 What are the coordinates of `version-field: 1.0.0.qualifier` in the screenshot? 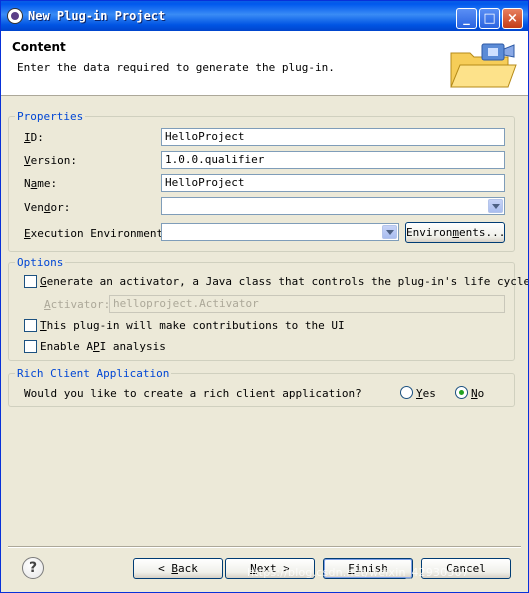 It's located at (333, 160).